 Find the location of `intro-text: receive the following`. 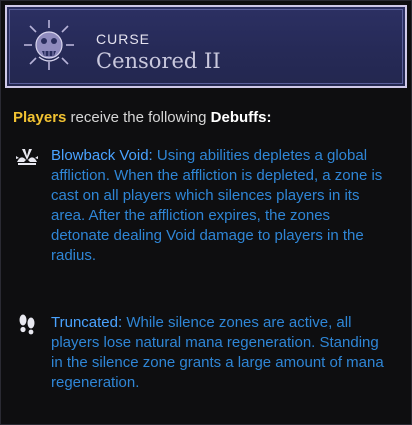

intro-text: receive the following is located at coordinates (138, 117).